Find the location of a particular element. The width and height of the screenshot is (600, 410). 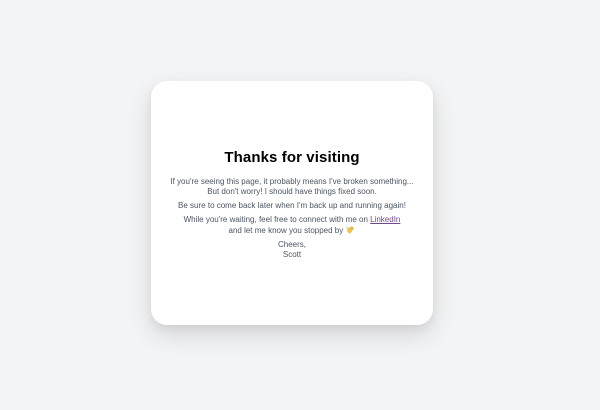

linkedin-link: LinkedIn is located at coordinates (385, 219).